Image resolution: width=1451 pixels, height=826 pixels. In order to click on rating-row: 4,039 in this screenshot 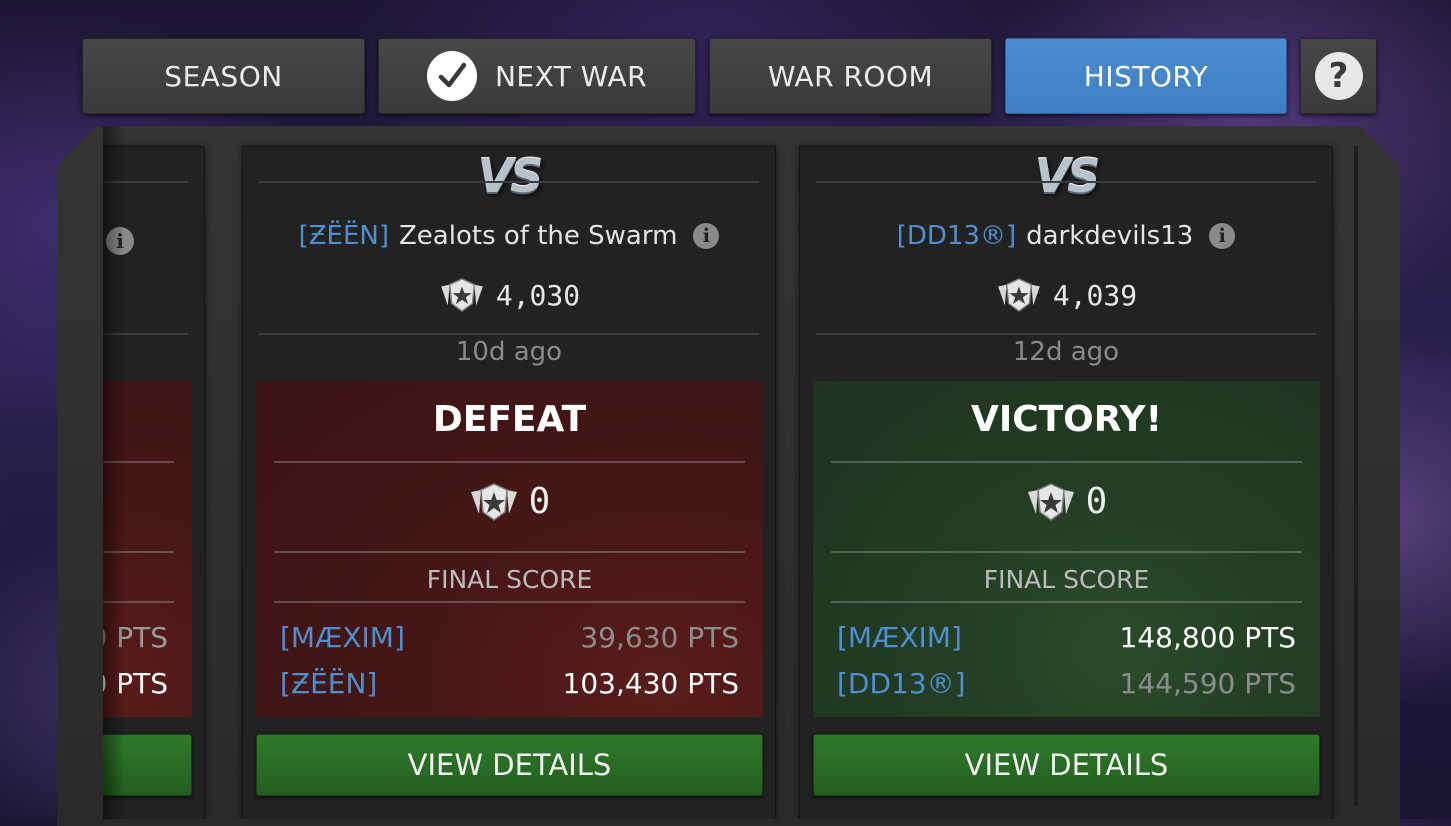, I will do `click(1066, 295)`.